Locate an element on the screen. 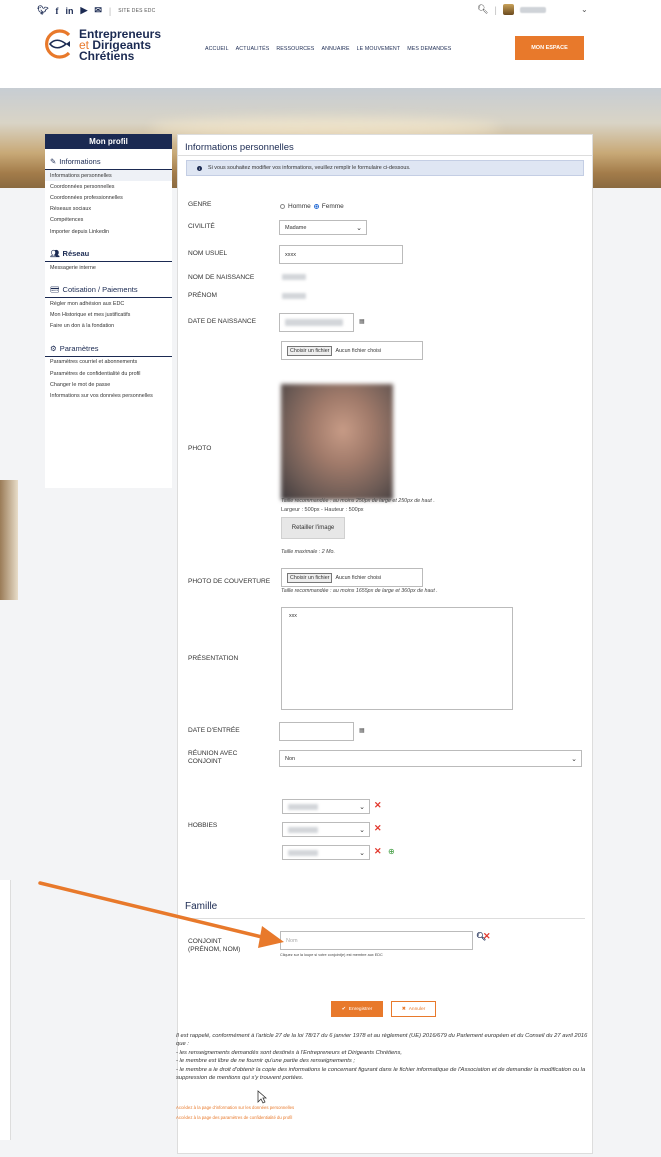 Image resolution: width=661 pixels, height=1157 pixels. nav-ressources: RESSOURCES is located at coordinates (295, 49).